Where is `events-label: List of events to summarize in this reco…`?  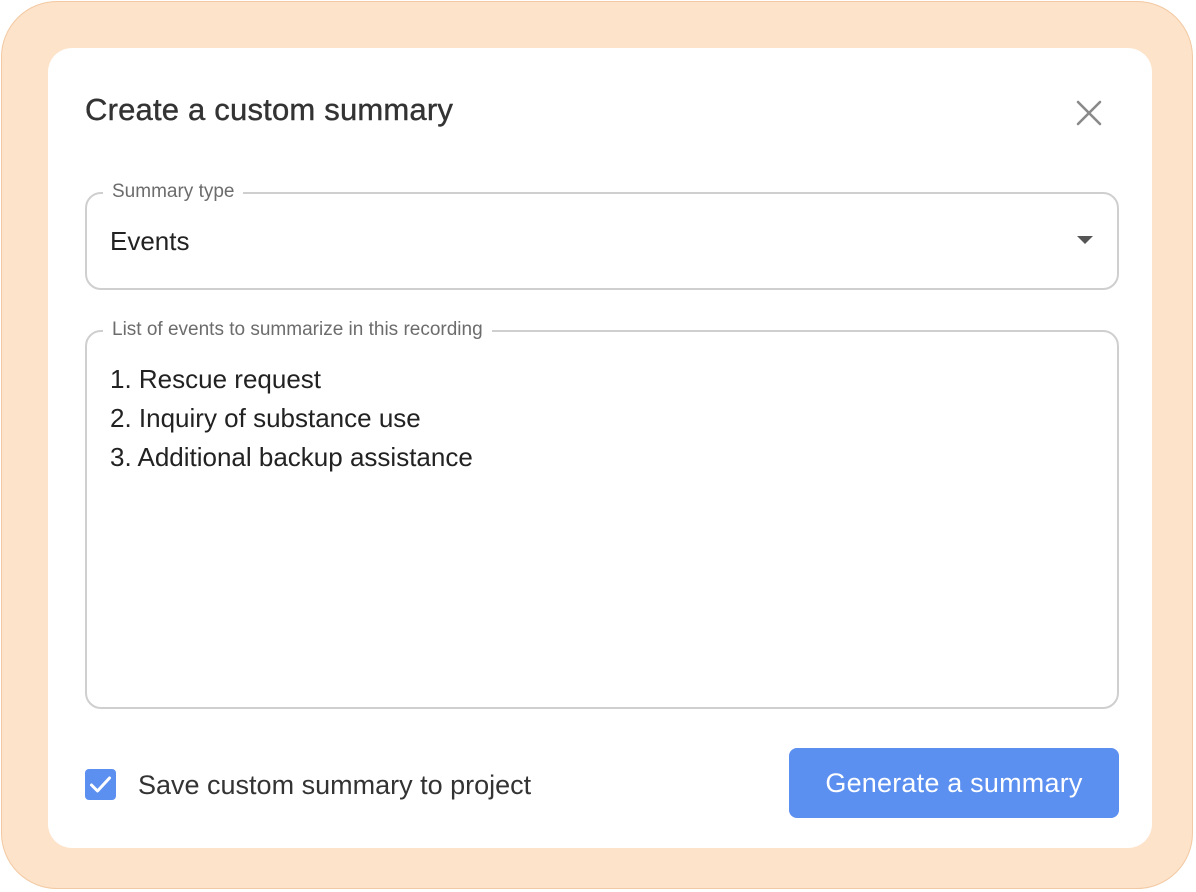
events-label: List of events to summarize in this reco… is located at coordinates (297, 330).